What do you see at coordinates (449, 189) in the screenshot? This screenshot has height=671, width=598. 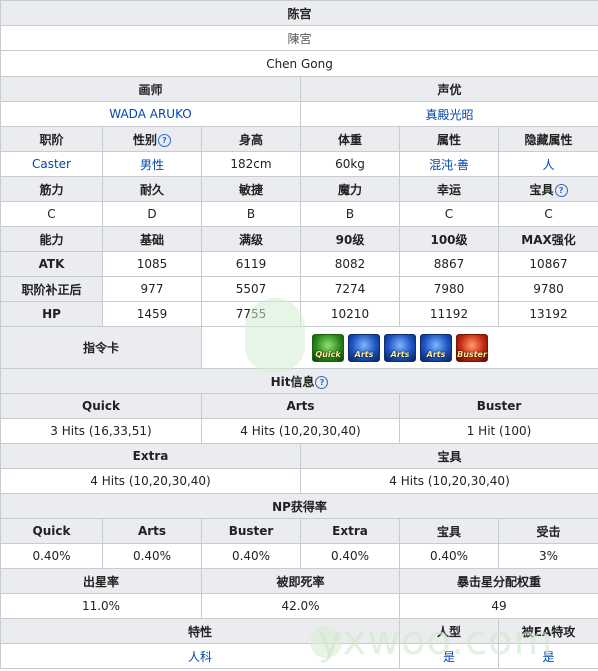 I see `param-header-luck: 幸运` at bounding box center [449, 189].